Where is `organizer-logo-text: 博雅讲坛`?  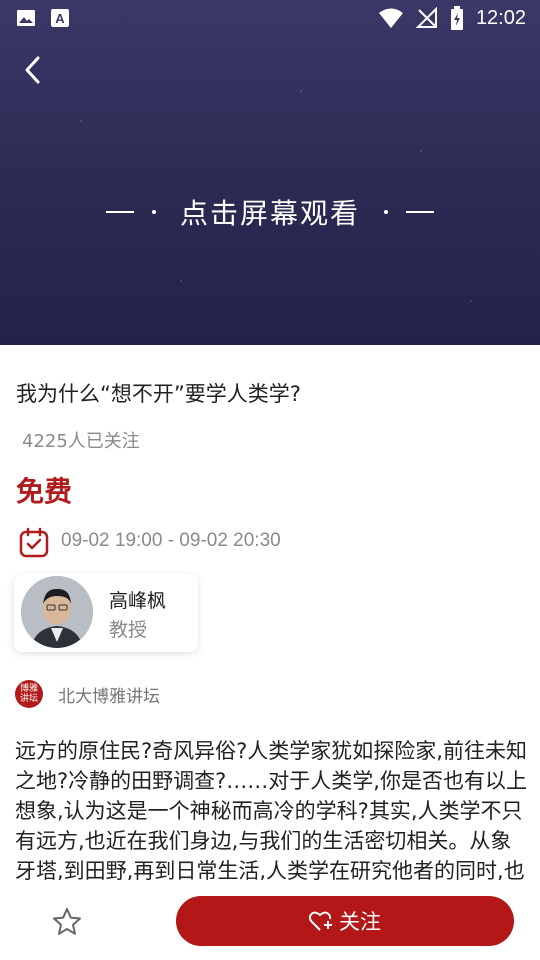 organizer-logo-text: 博雅讲坛 is located at coordinates (28, 694).